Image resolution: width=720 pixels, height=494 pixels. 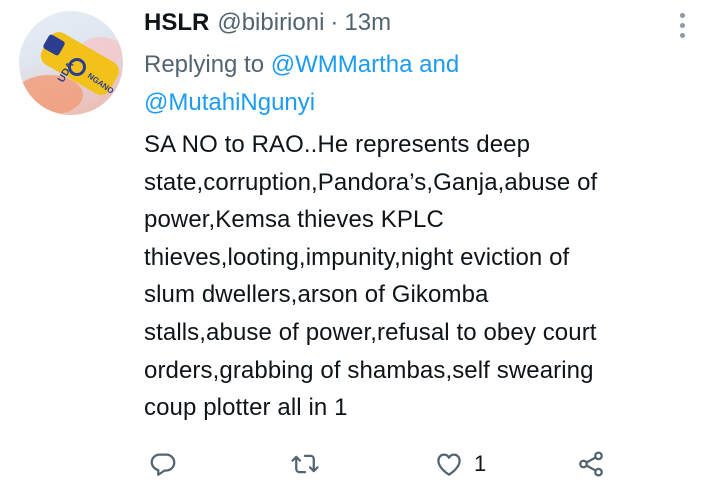 I want to click on tweet-header: HSLR @bibirioni · 13m, so click(x=267, y=23).